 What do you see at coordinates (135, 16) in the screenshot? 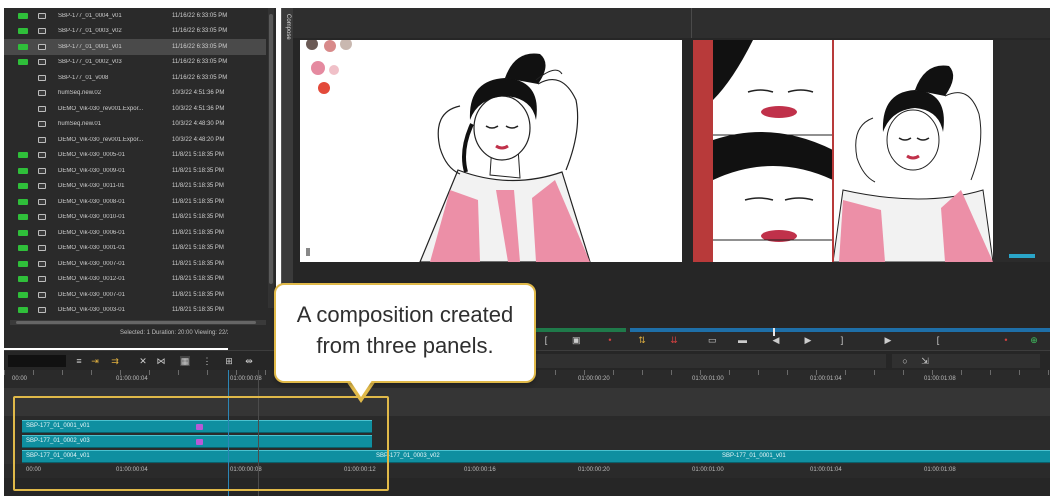
I see `file-list-row: SBP-177_01_0004_v01 11/16/22 6:33:05 PM` at bounding box center [135, 16].